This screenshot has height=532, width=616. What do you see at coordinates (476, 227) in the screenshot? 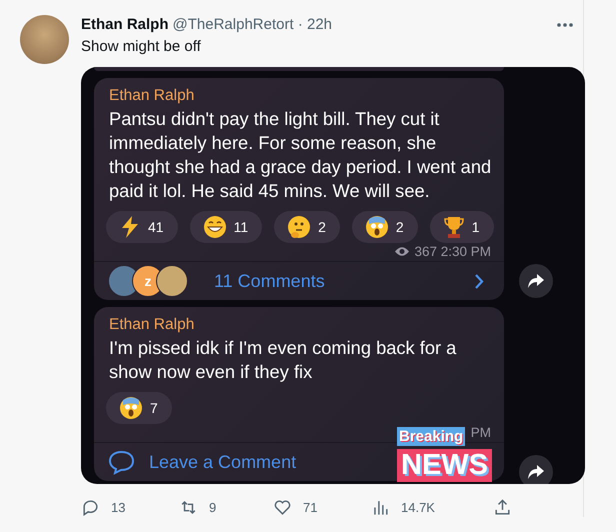
I see `reaction-count: 1` at bounding box center [476, 227].